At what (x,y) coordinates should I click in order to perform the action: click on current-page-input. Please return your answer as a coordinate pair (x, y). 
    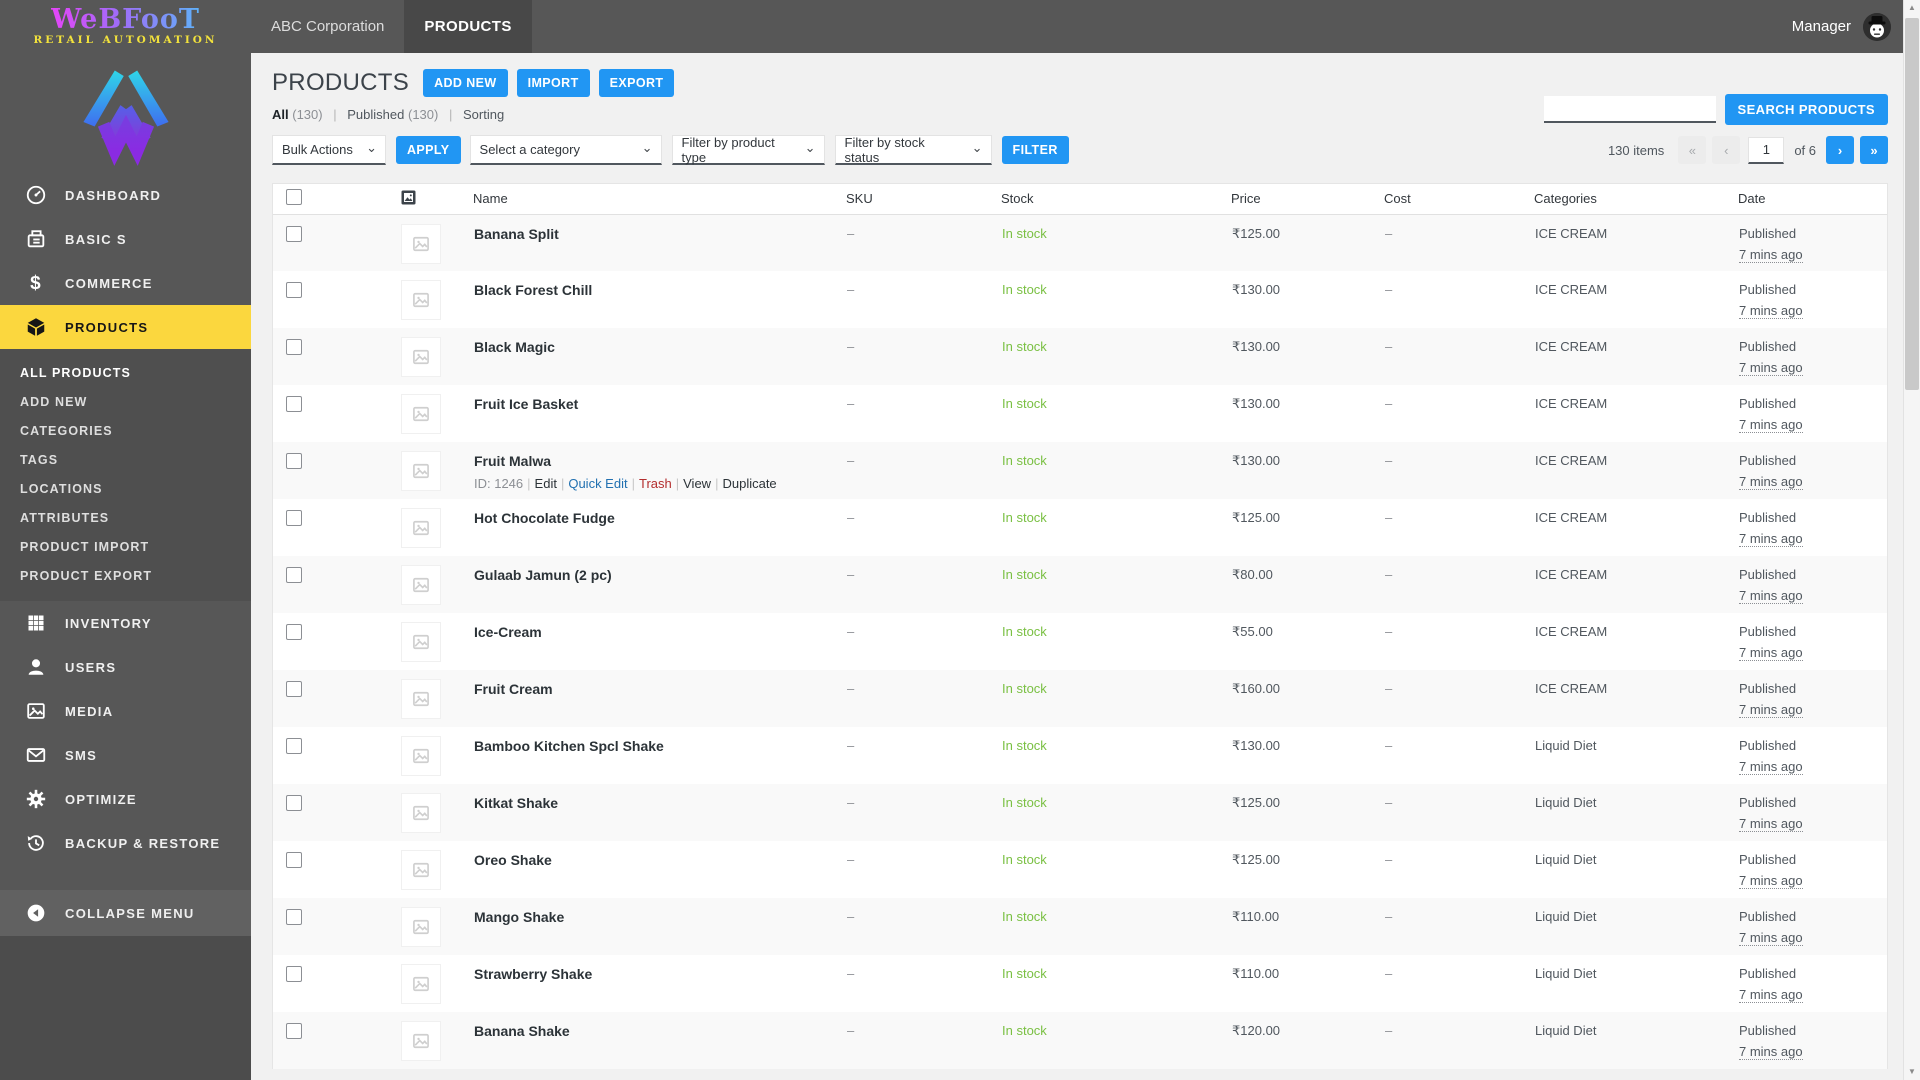
    Looking at the image, I should click on (1766, 150).